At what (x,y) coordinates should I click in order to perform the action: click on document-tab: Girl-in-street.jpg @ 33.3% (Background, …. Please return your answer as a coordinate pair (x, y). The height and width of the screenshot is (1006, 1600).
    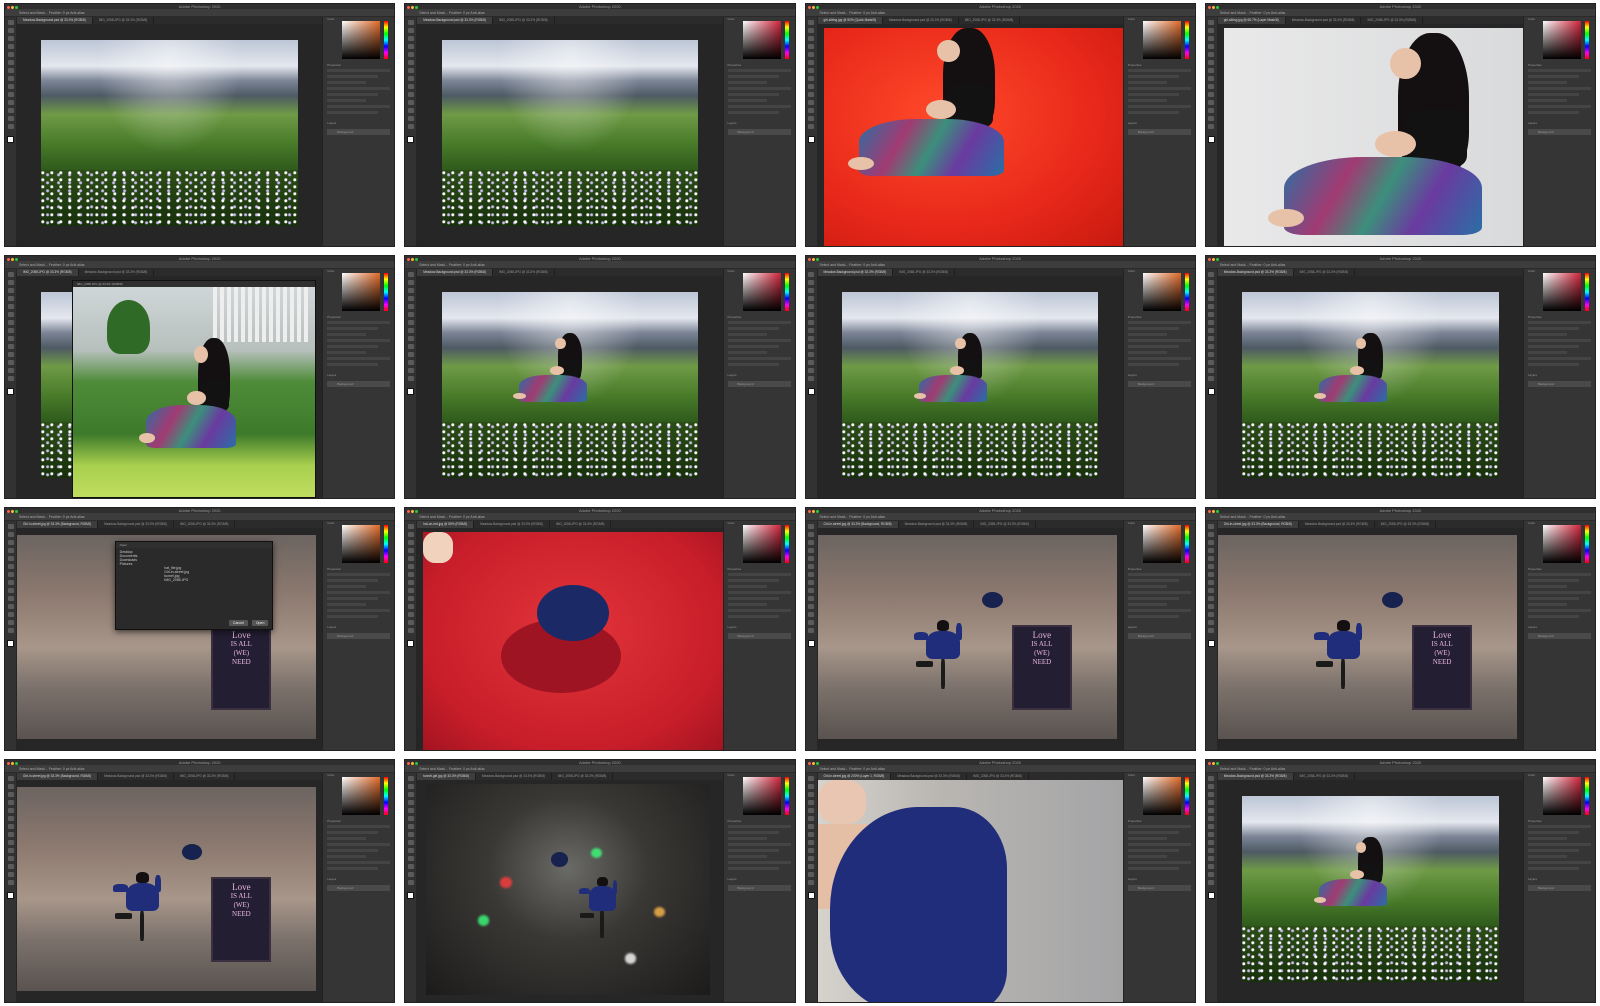
    Looking at the image, I should click on (58, 776).